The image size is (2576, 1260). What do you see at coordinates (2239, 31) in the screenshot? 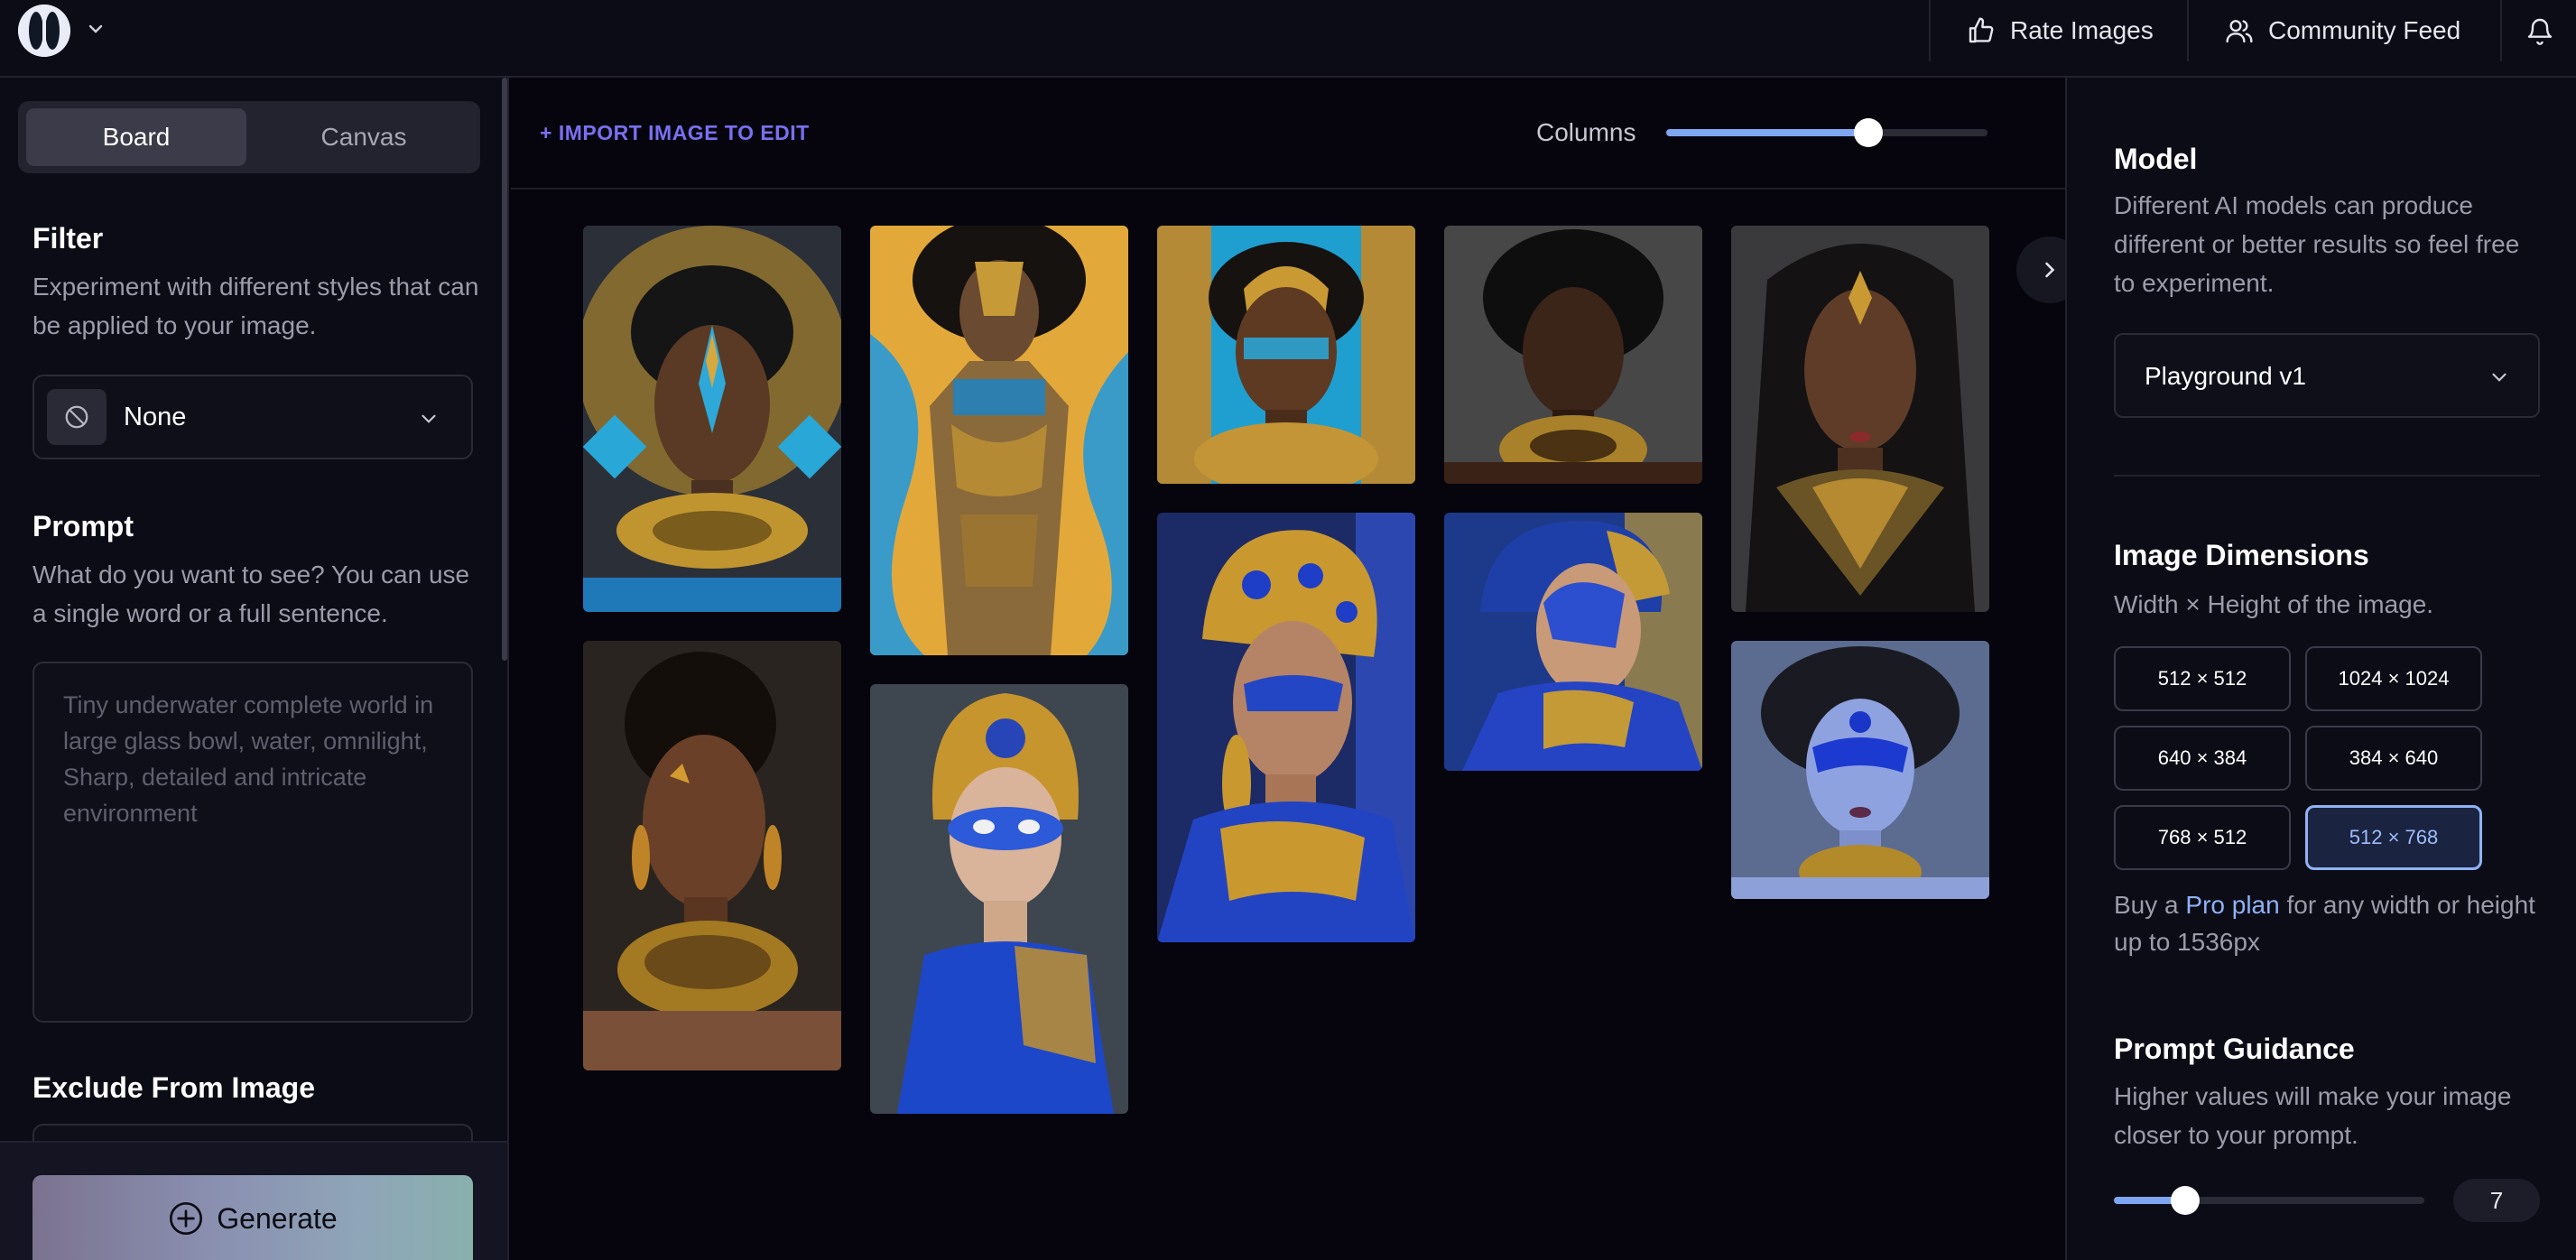
I see `users-icon` at bounding box center [2239, 31].